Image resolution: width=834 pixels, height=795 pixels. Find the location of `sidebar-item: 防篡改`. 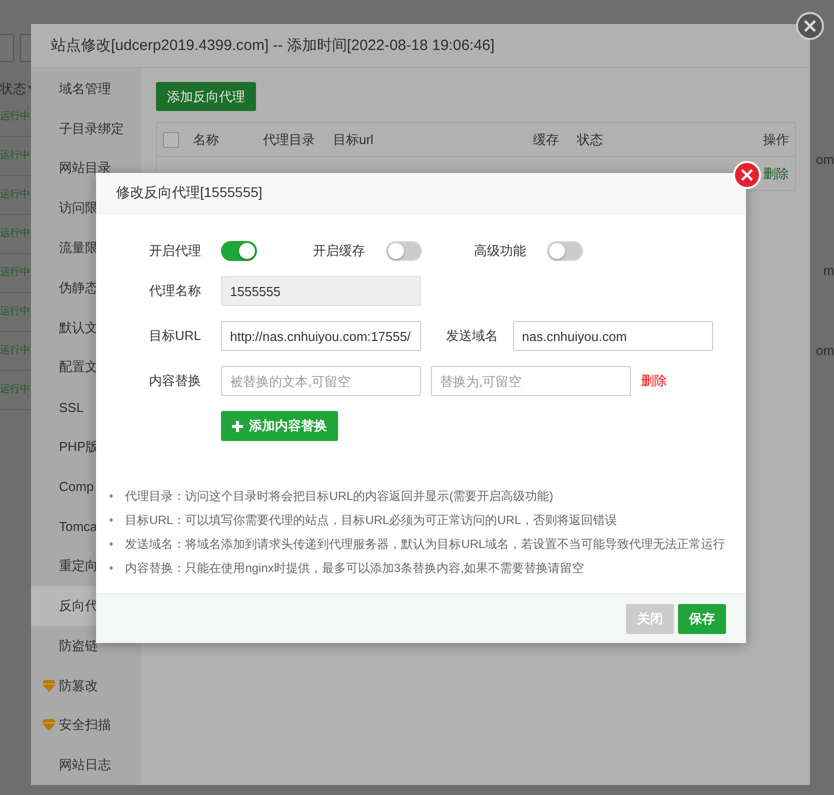

sidebar-item: 防篡改 is located at coordinates (86, 686).